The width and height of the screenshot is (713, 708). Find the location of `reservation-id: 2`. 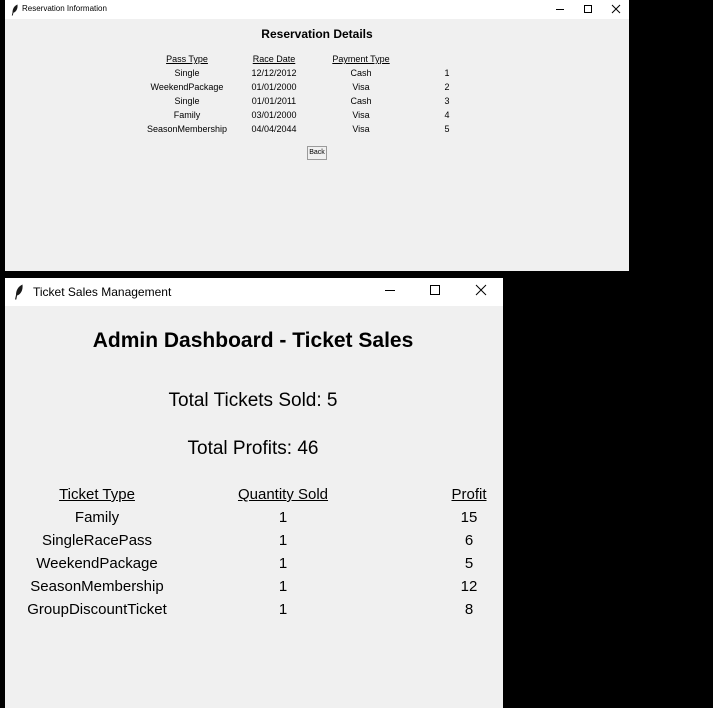

reservation-id: 2 is located at coordinates (447, 87).